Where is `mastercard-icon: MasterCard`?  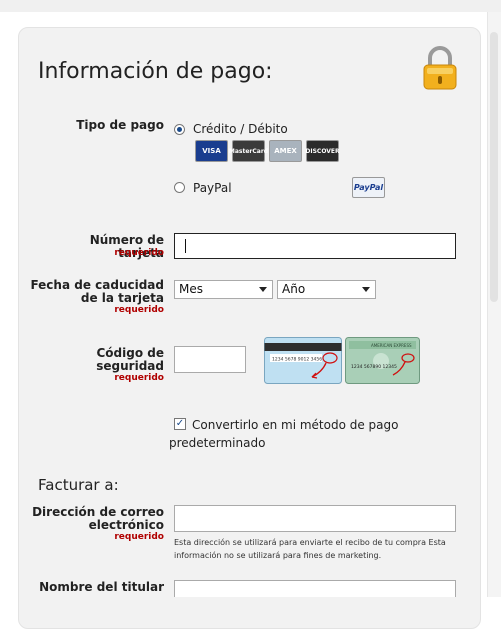 mastercard-icon: MasterCard is located at coordinates (248, 151).